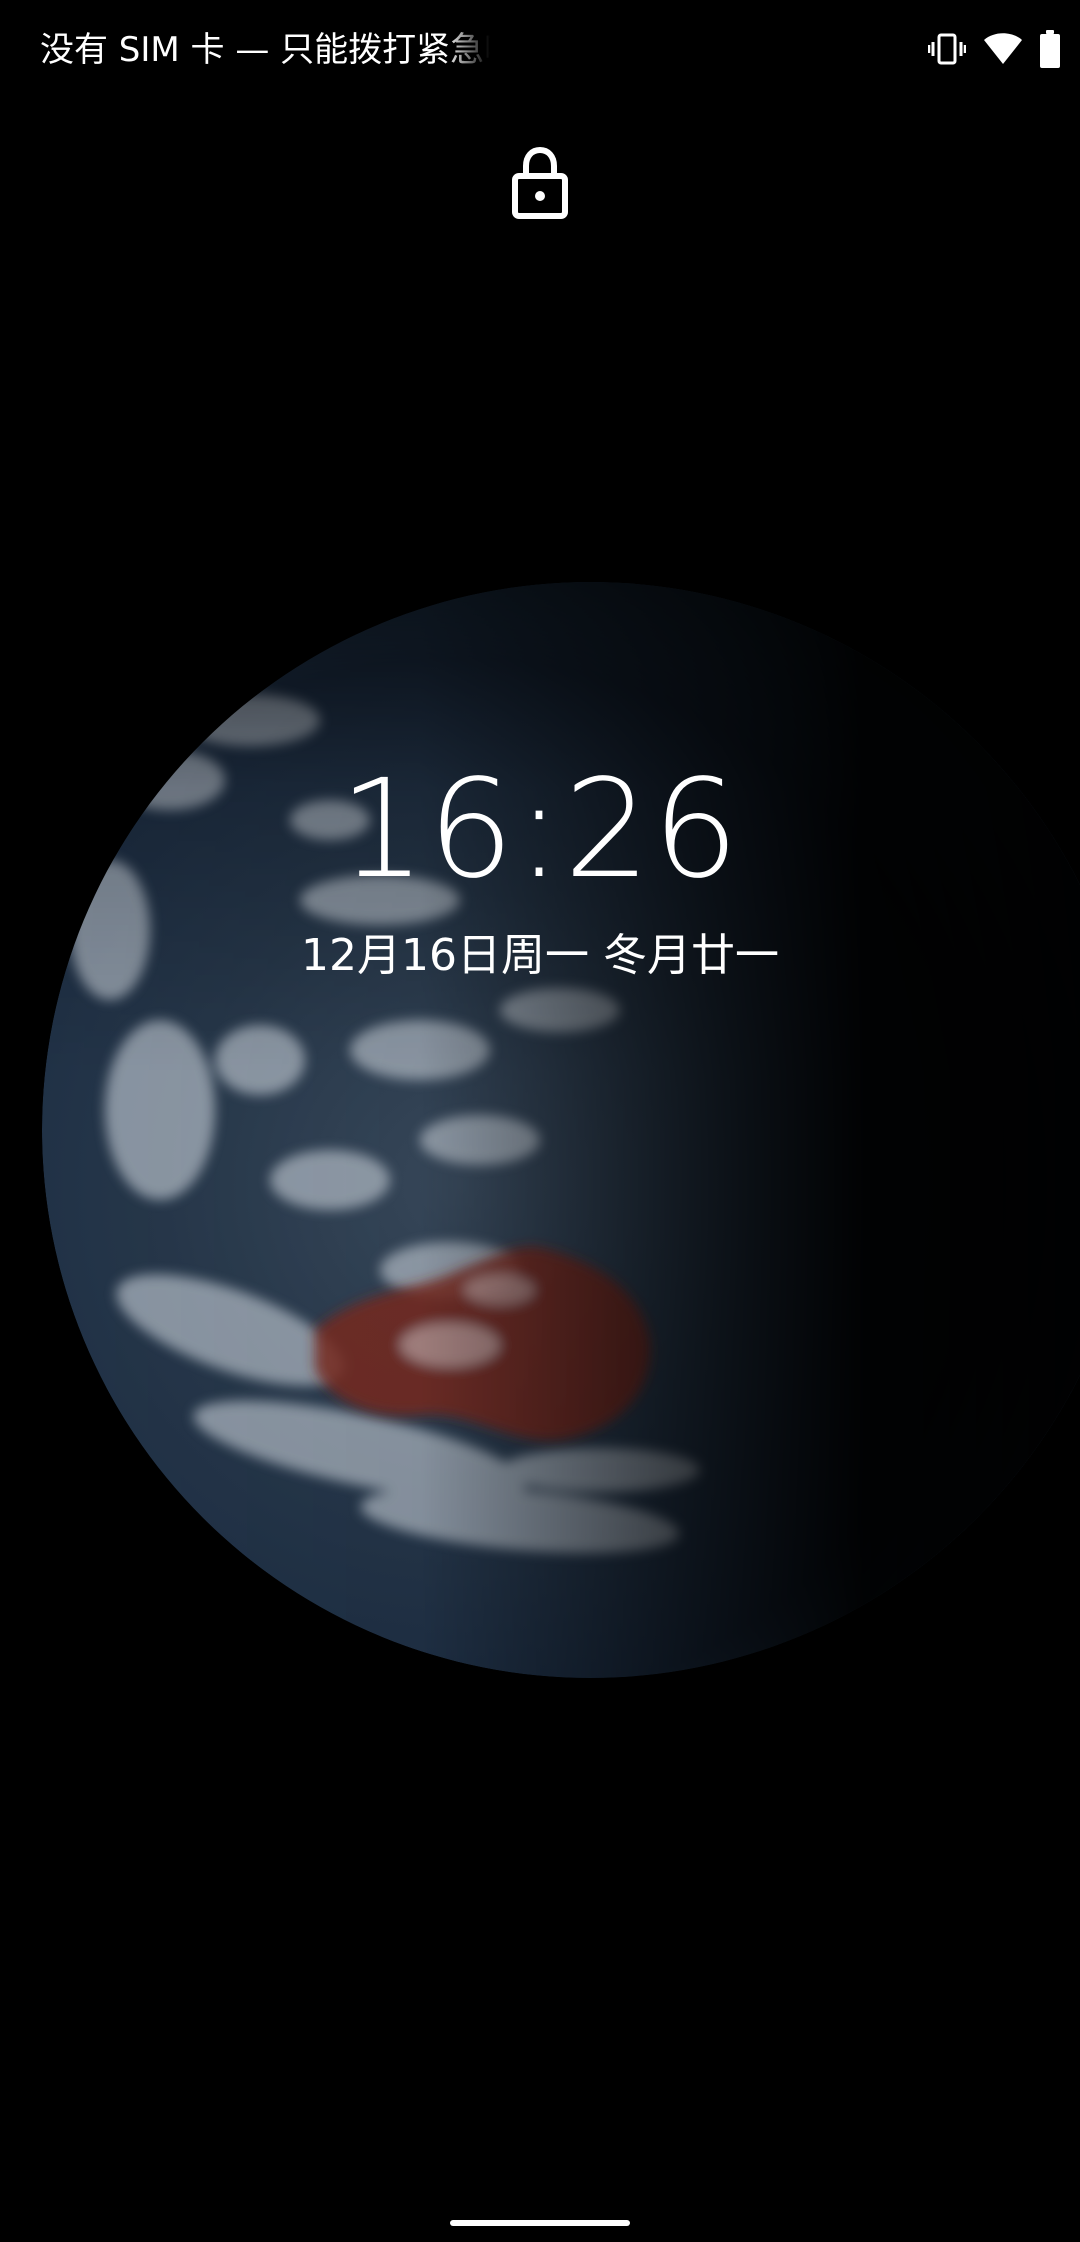 The image size is (1080, 2242). I want to click on status-bar: 没有 SIM 卡 — 只能拨打紧急呼叫, so click(540, 50).